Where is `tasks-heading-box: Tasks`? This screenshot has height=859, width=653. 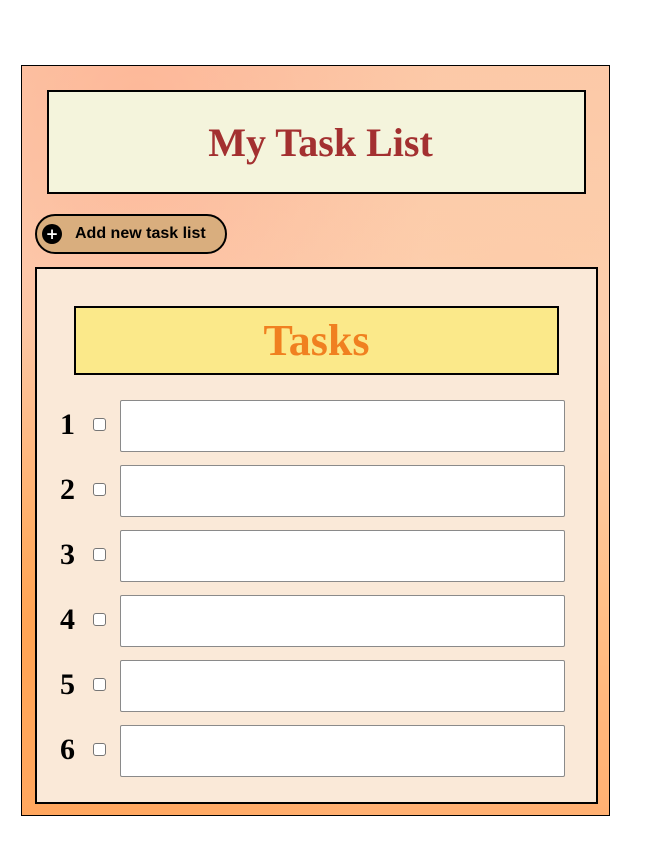
tasks-heading-box: Tasks is located at coordinates (316, 340).